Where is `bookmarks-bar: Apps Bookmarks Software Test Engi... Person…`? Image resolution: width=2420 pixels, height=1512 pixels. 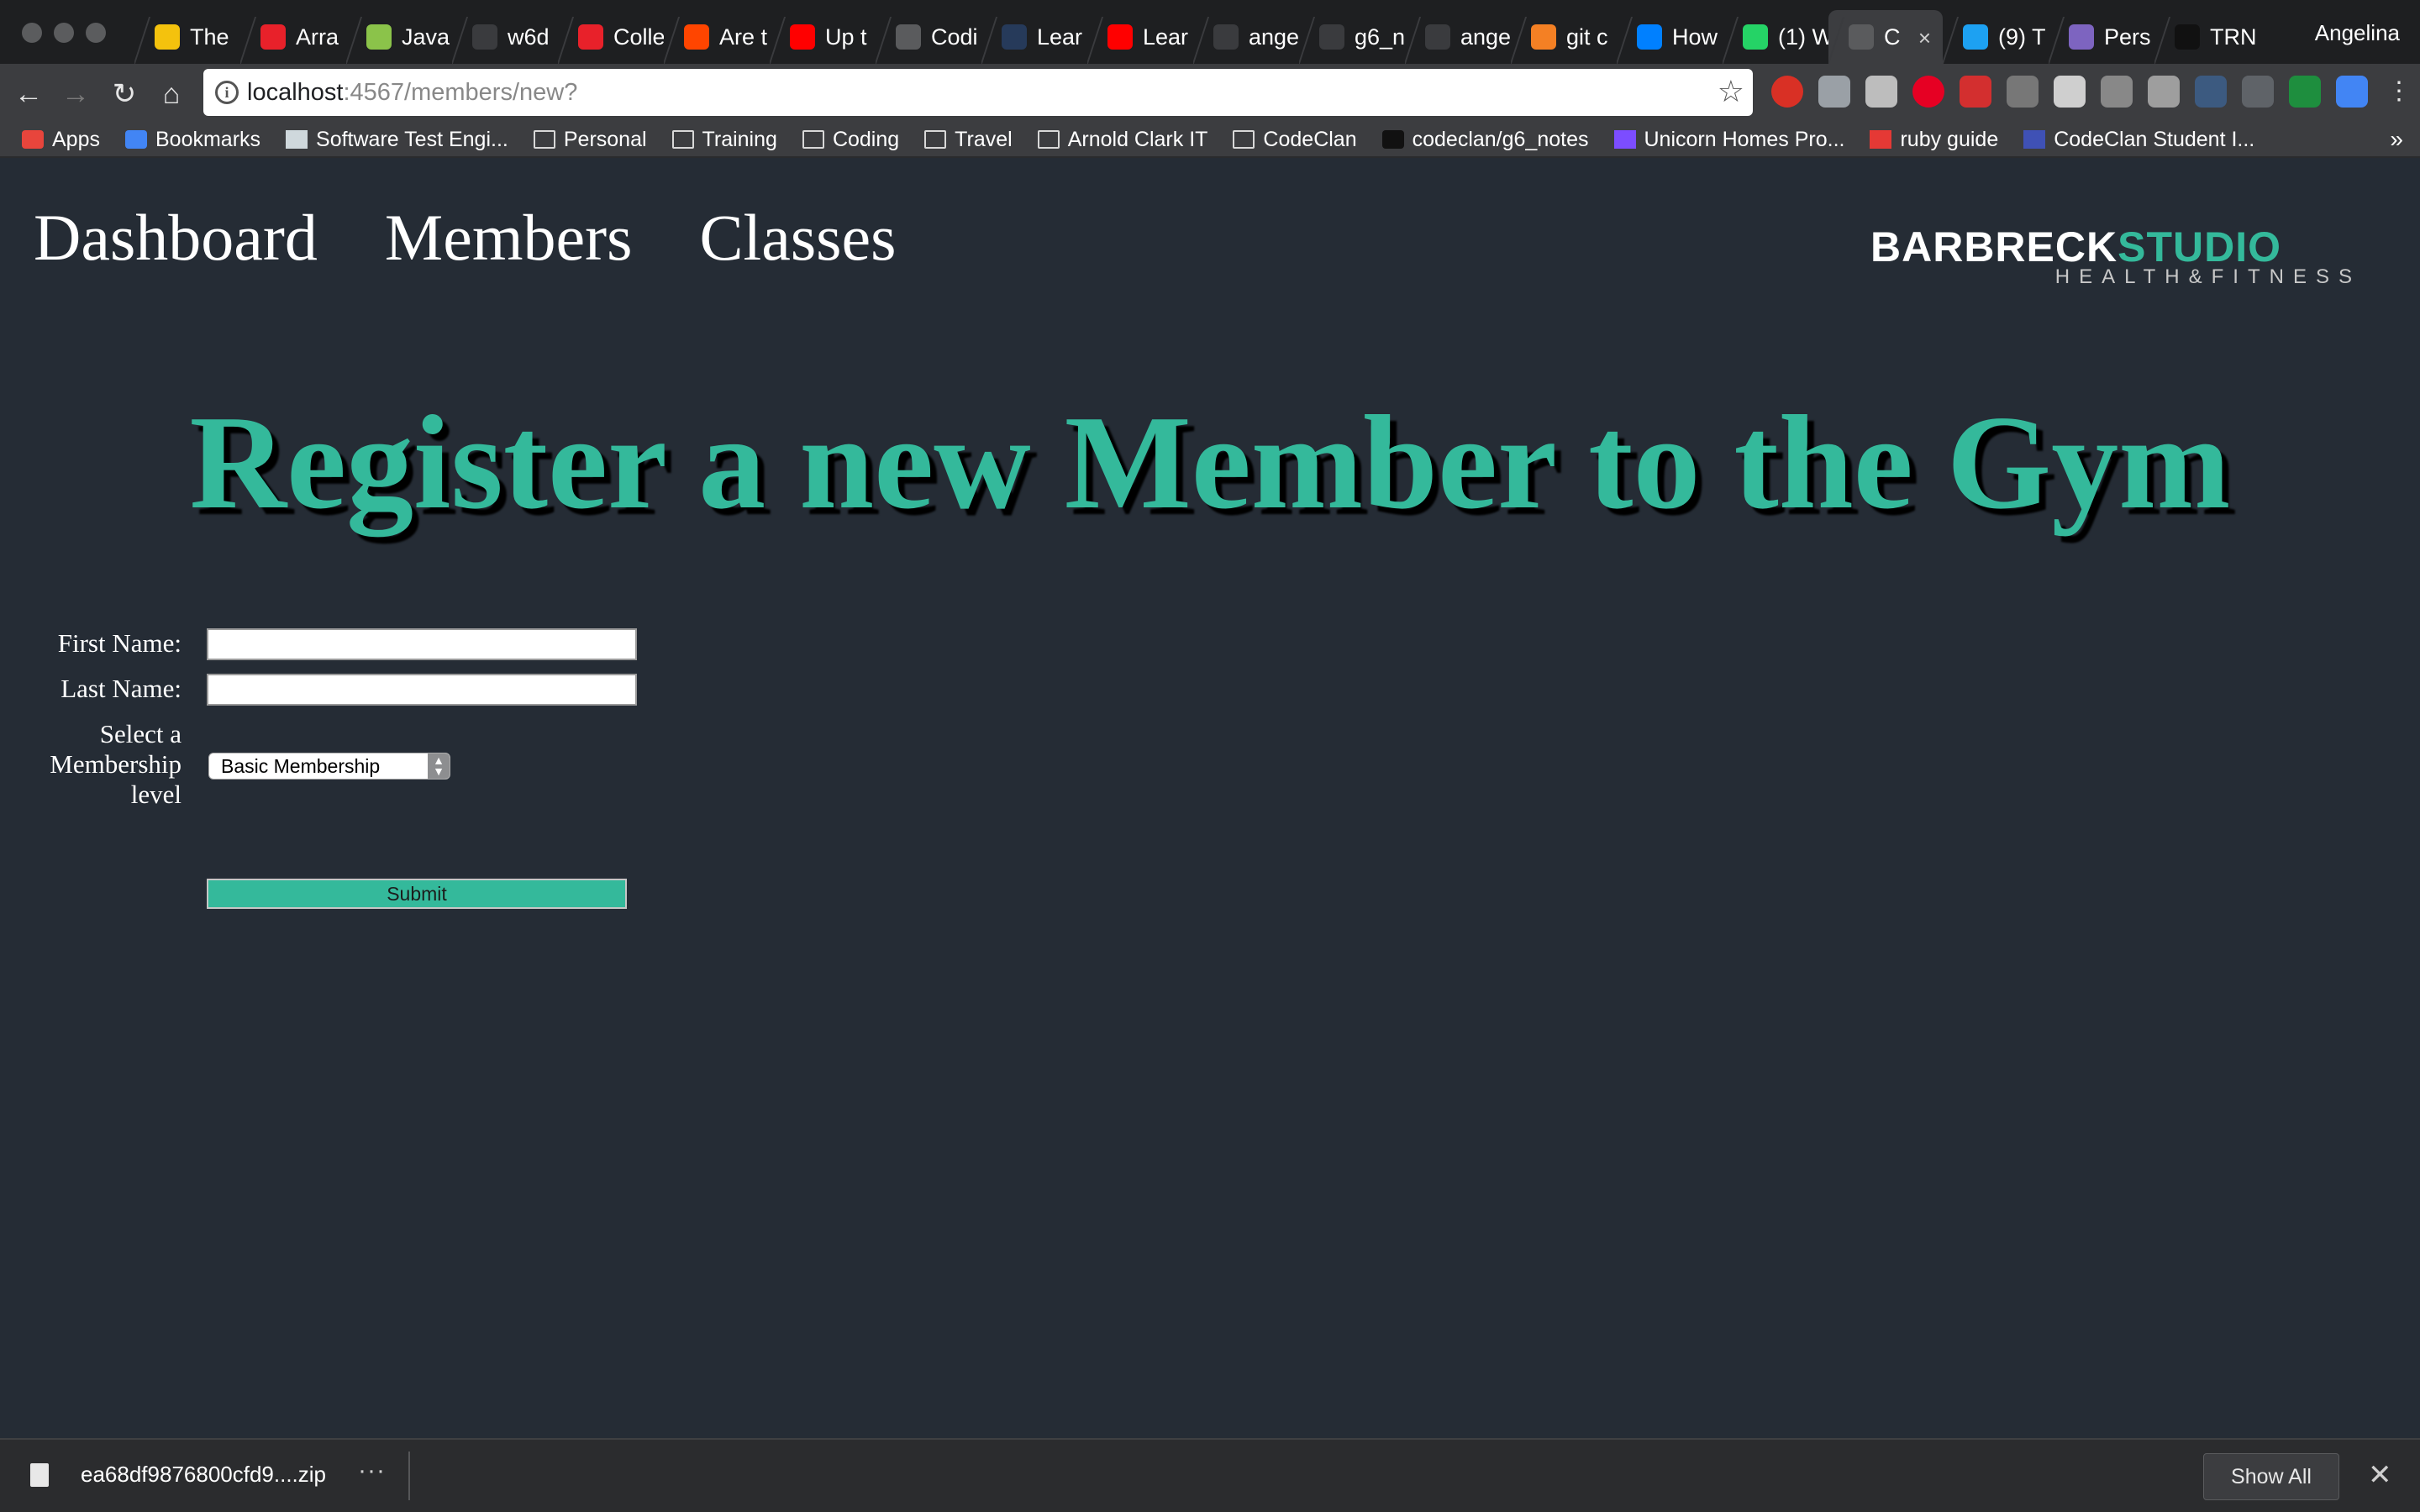 bookmarks-bar: Apps Bookmarks Software Test Engi... Person… is located at coordinates (1210, 140).